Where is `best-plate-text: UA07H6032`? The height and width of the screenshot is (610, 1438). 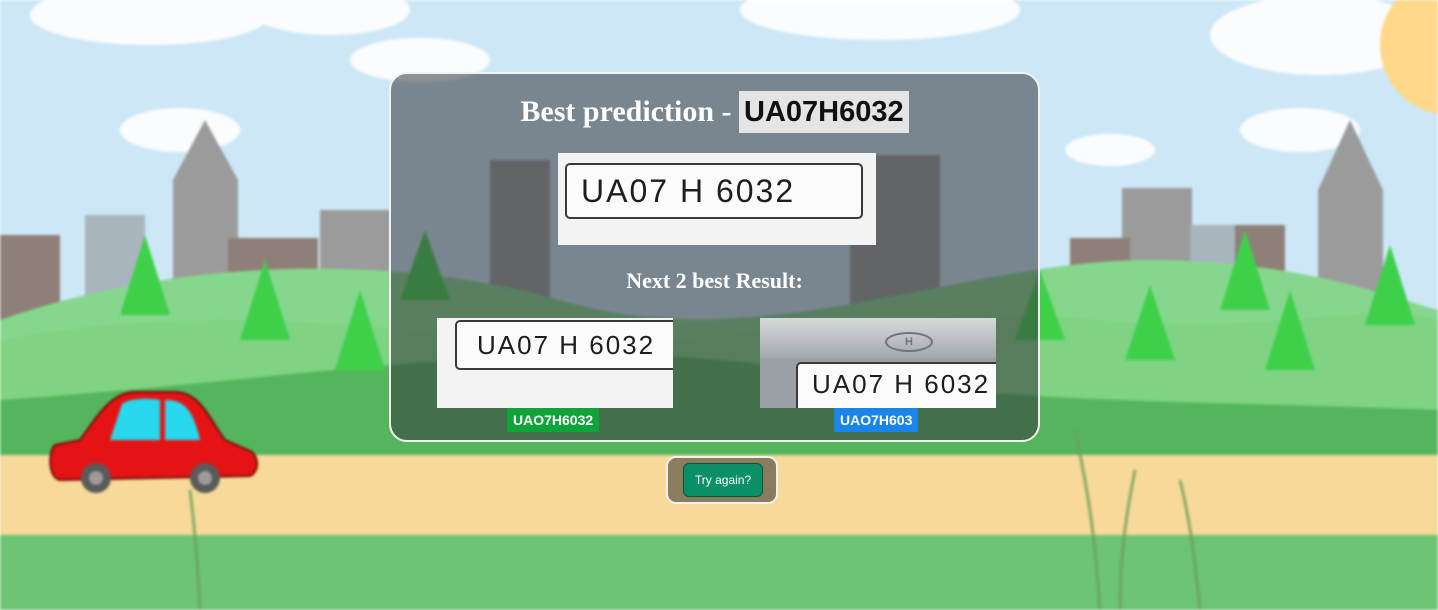
best-plate-text: UA07H6032 is located at coordinates (824, 112).